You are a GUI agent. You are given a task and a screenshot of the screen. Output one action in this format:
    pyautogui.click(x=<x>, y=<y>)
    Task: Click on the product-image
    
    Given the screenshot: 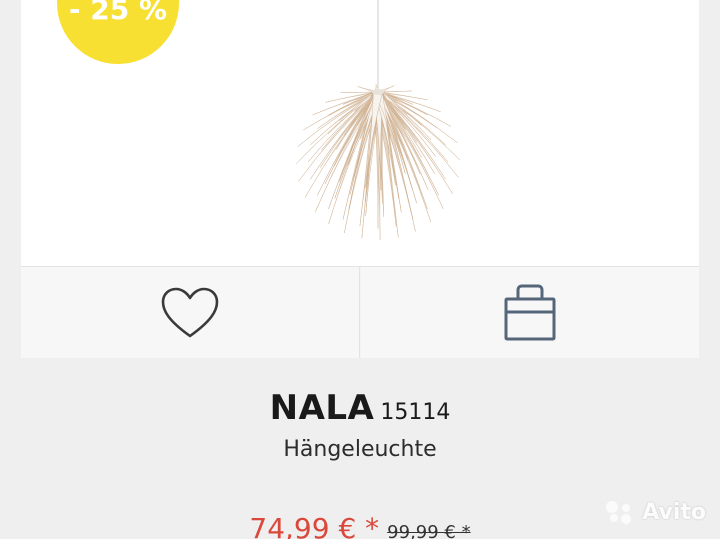 What is the action you would take?
    pyautogui.click(x=378, y=120)
    